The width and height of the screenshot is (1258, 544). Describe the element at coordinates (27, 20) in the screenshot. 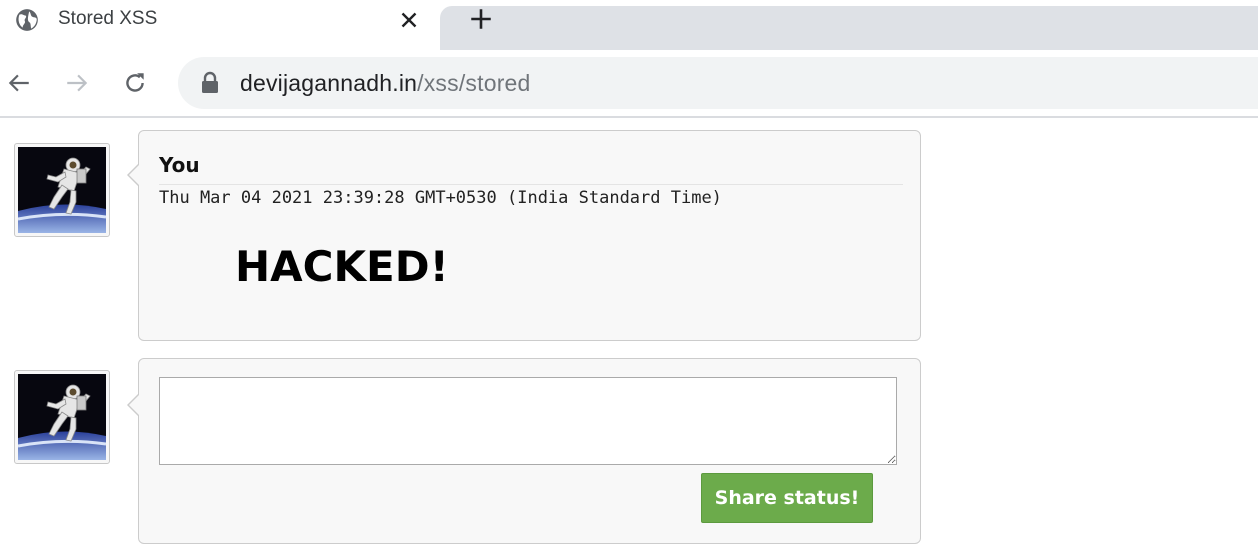

I see `globe-icon` at that location.